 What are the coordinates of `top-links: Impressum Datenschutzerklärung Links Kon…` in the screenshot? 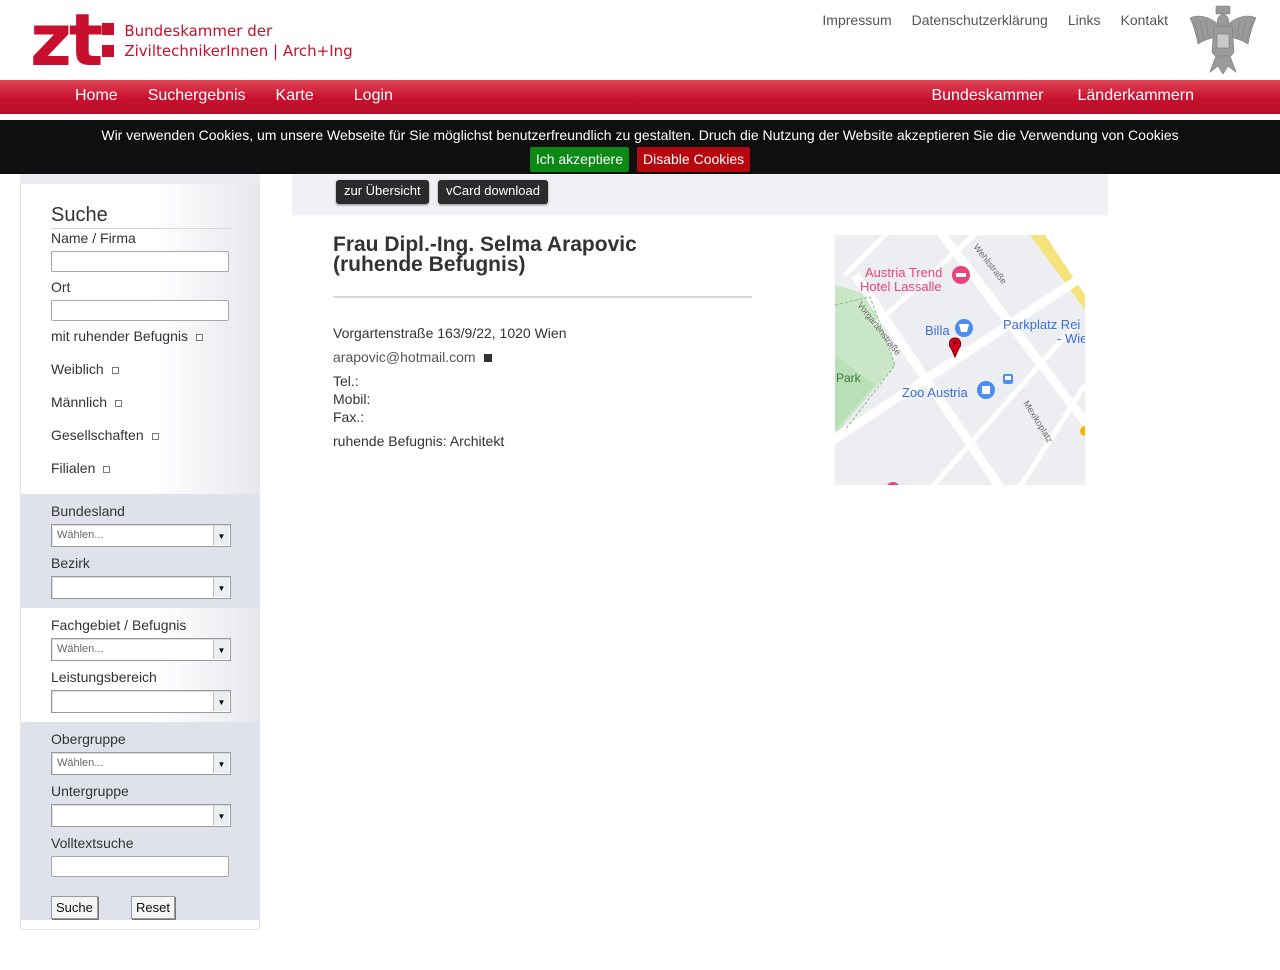 It's located at (995, 20).